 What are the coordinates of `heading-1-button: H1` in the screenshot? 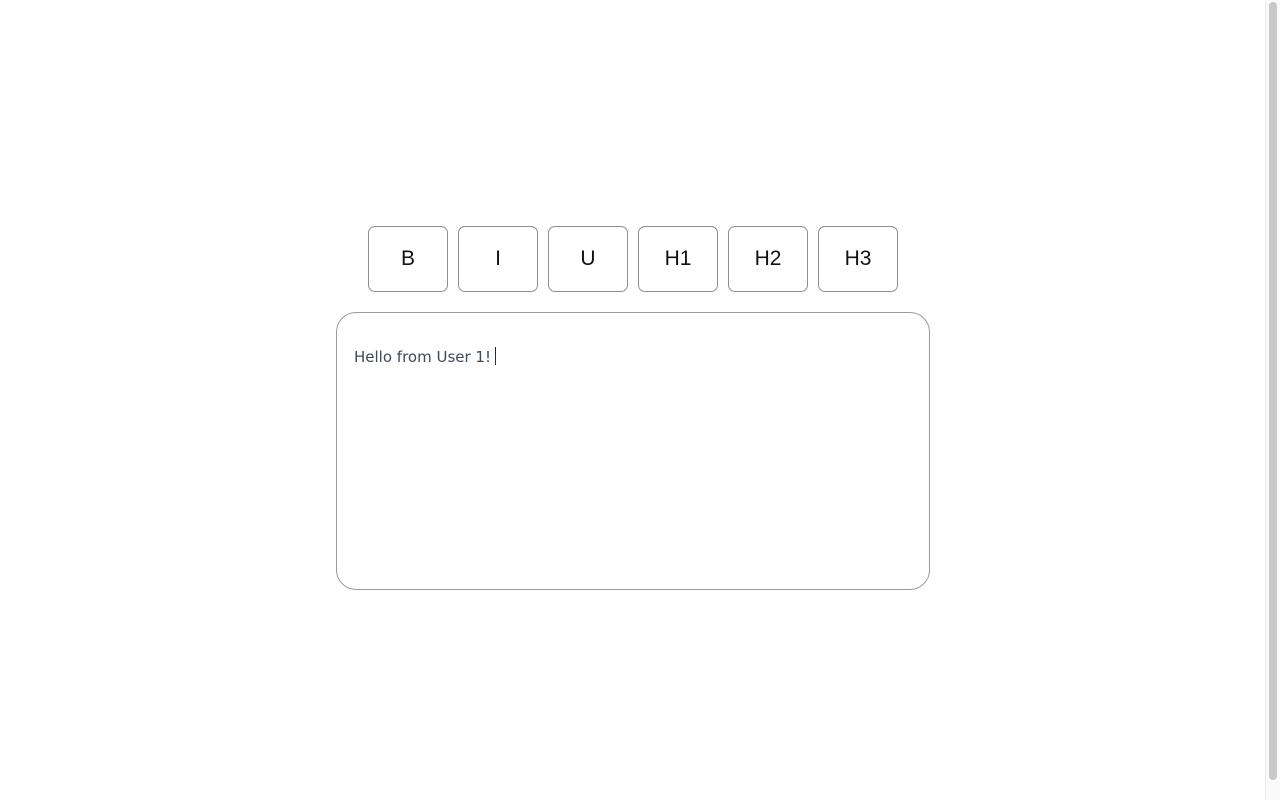 It's located at (678, 259).